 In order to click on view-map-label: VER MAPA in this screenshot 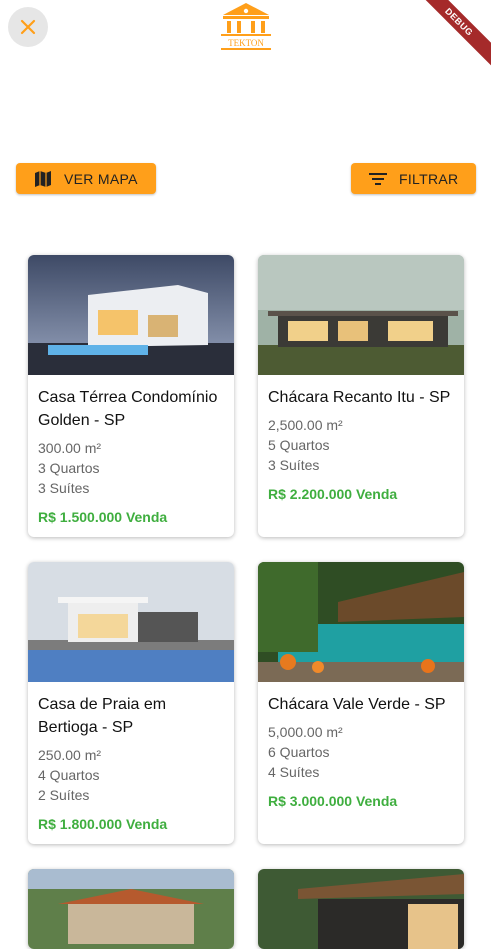, I will do `click(101, 178)`.